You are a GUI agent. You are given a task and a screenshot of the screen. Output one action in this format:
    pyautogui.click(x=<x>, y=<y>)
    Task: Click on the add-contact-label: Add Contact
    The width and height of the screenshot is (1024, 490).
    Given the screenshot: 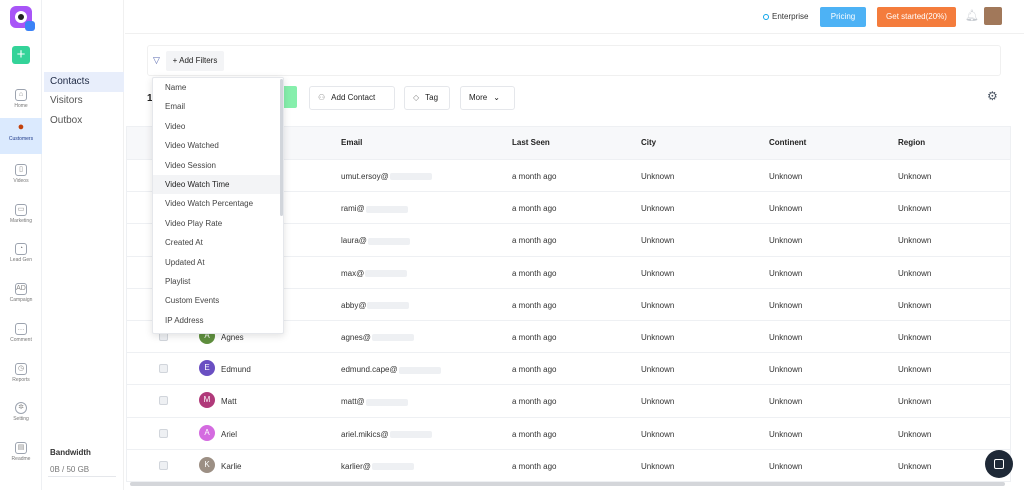 What is the action you would take?
    pyautogui.click(x=353, y=97)
    